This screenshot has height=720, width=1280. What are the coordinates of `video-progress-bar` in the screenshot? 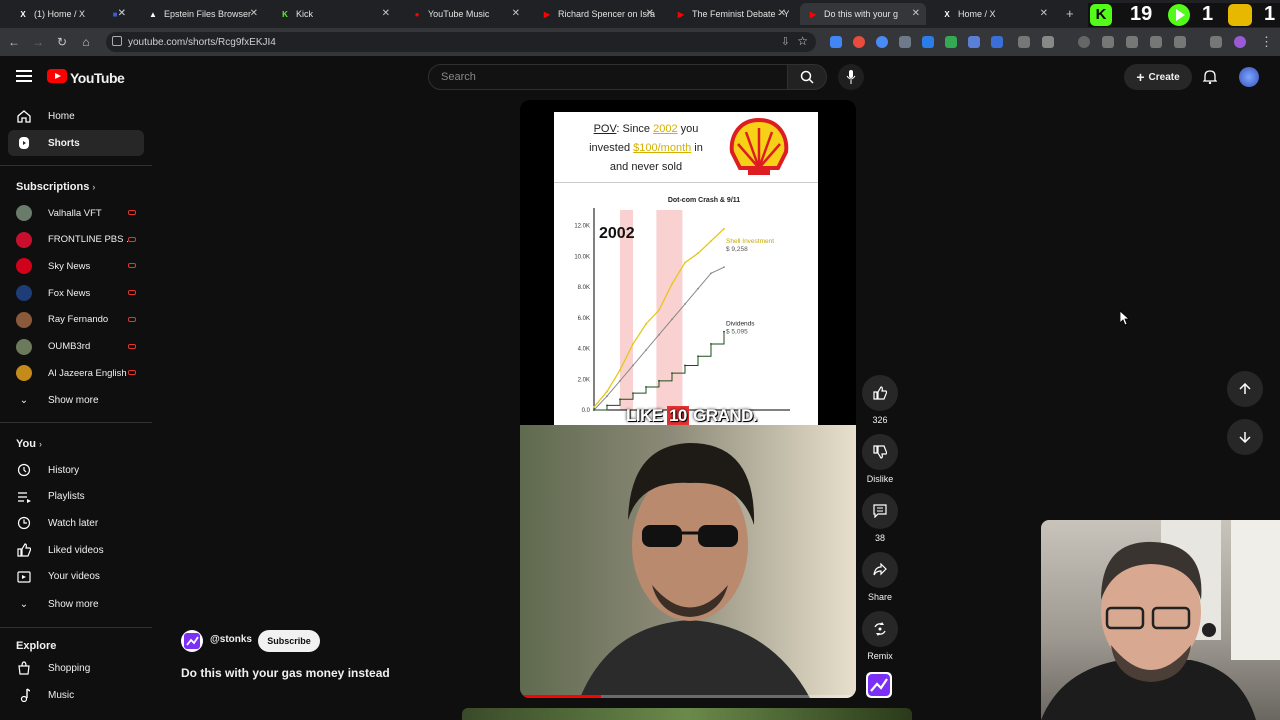 It's located at (688, 696).